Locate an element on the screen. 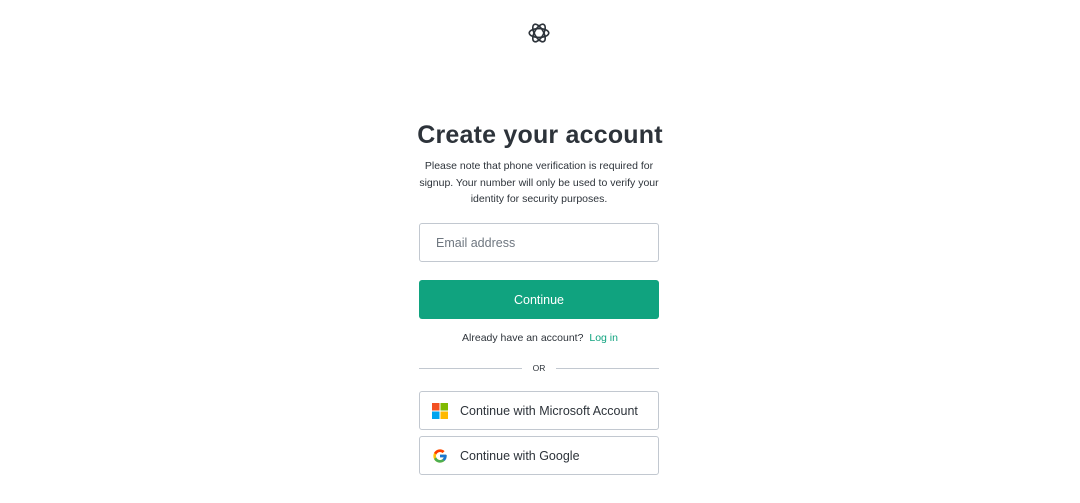 The width and height of the screenshot is (1080, 503). google-icon is located at coordinates (440, 455).